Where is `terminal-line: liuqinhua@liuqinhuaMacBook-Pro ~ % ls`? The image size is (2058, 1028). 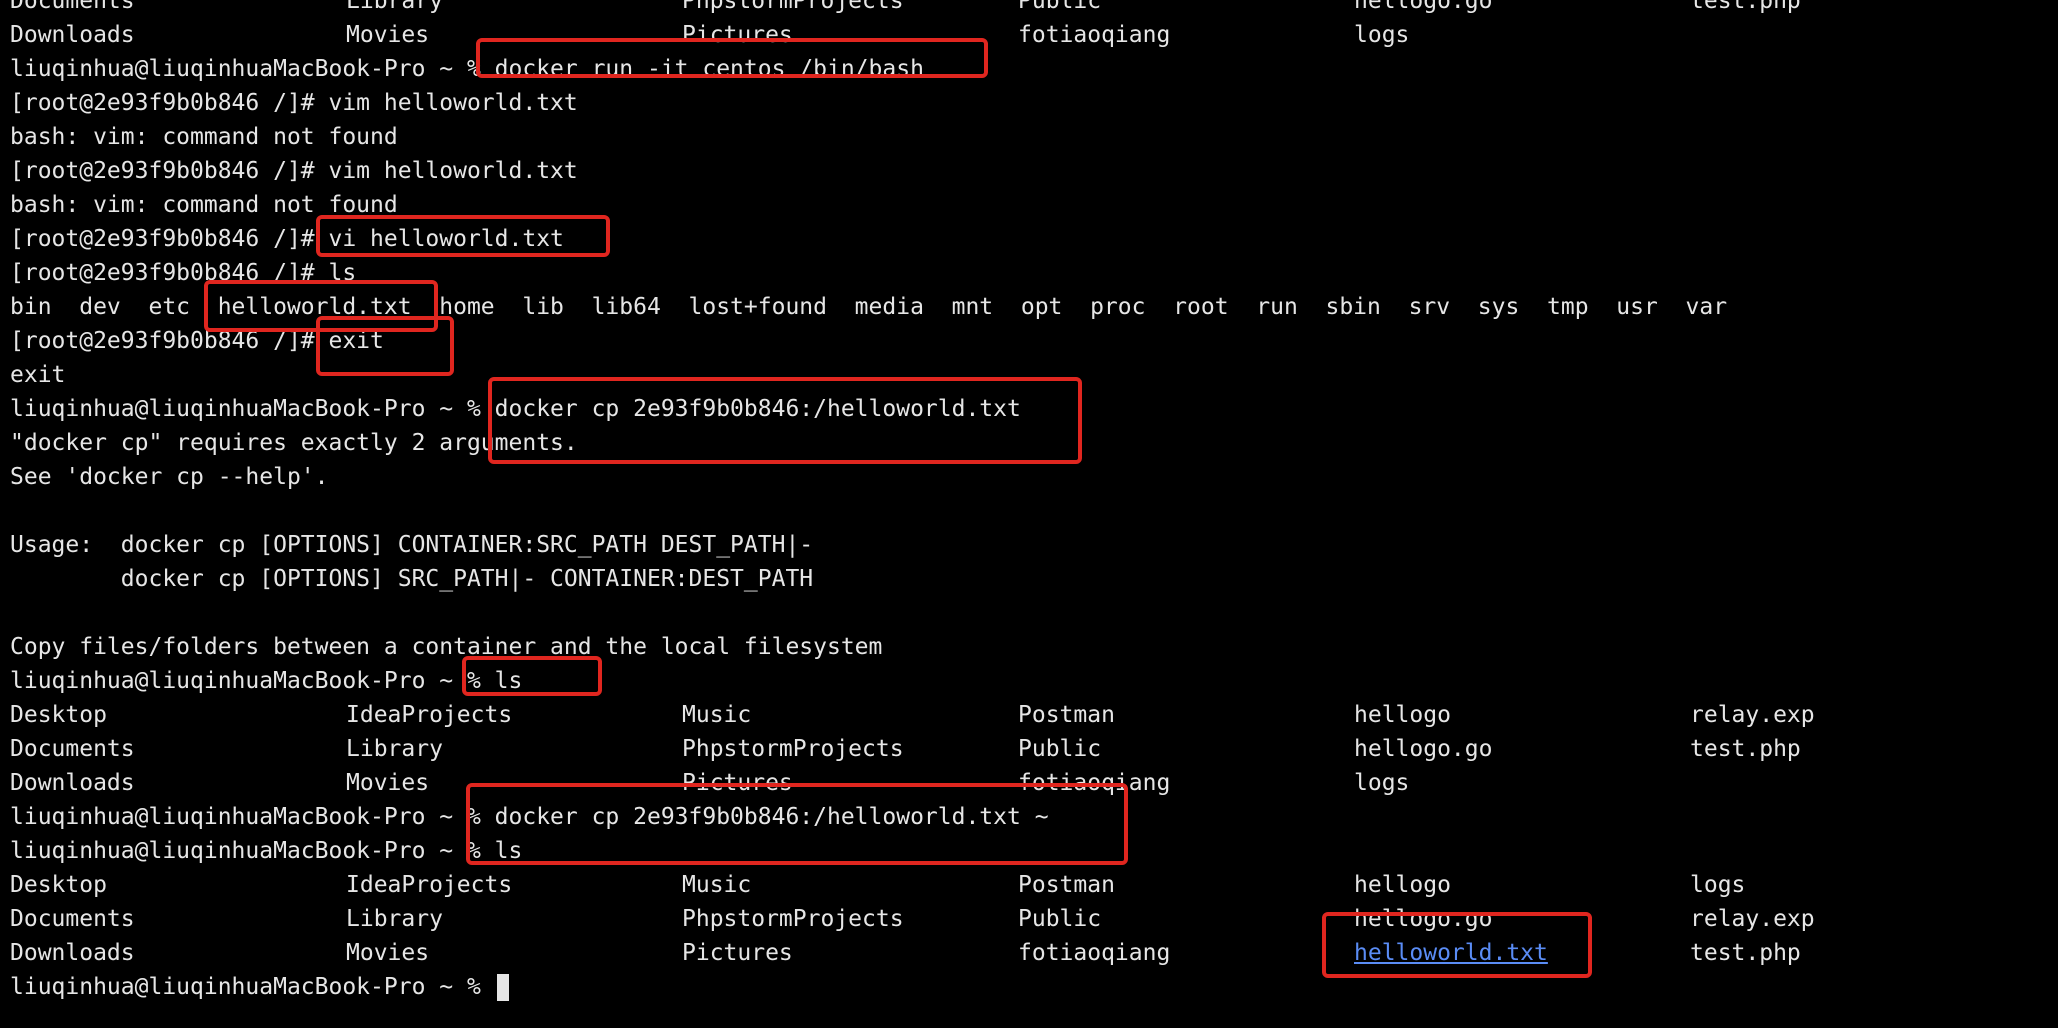 terminal-line: liuqinhua@liuqinhuaMacBook-Pro ~ % ls is located at coordinates (266, 681).